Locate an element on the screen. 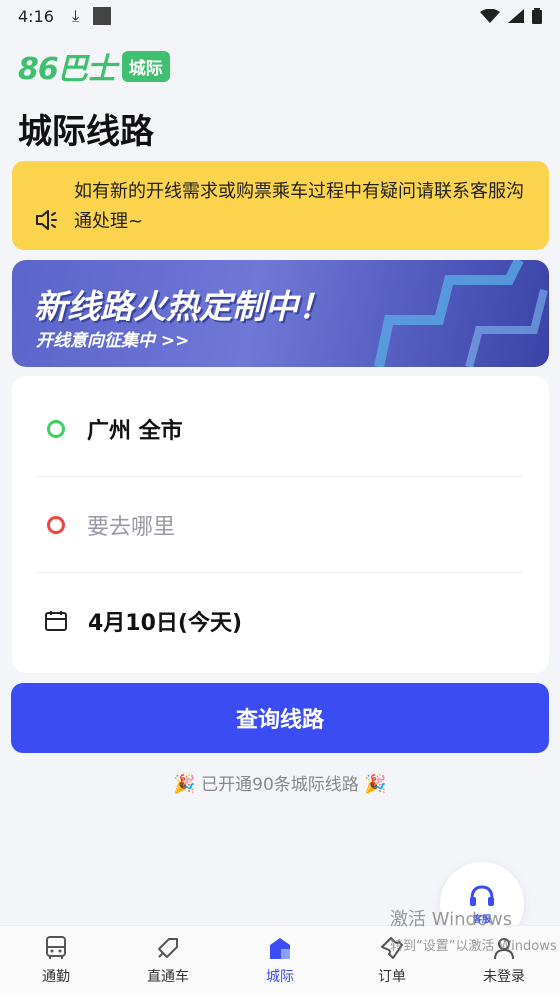 The height and width of the screenshot is (995, 560). destination-field: 要去哪里 is located at coordinates (279, 525).